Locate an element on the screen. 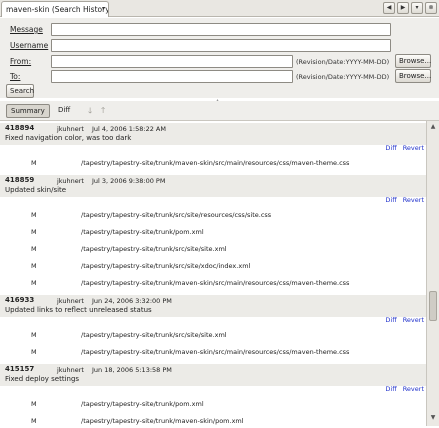 The image size is (439, 428). arrow-up-icon: 🡑 is located at coordinates (103, 112).